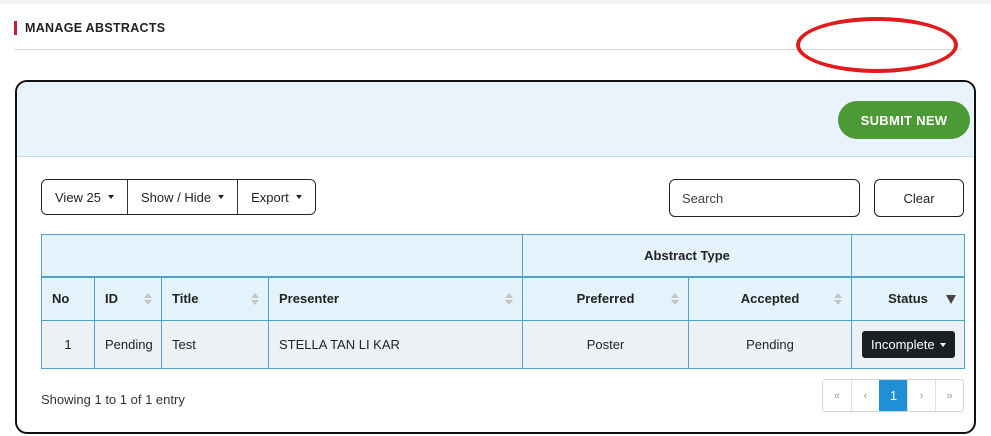 This screenshot has height=436, width=991. I want to click on section-title-text: MANAGE ABSTRACTS, so click(95, 28).